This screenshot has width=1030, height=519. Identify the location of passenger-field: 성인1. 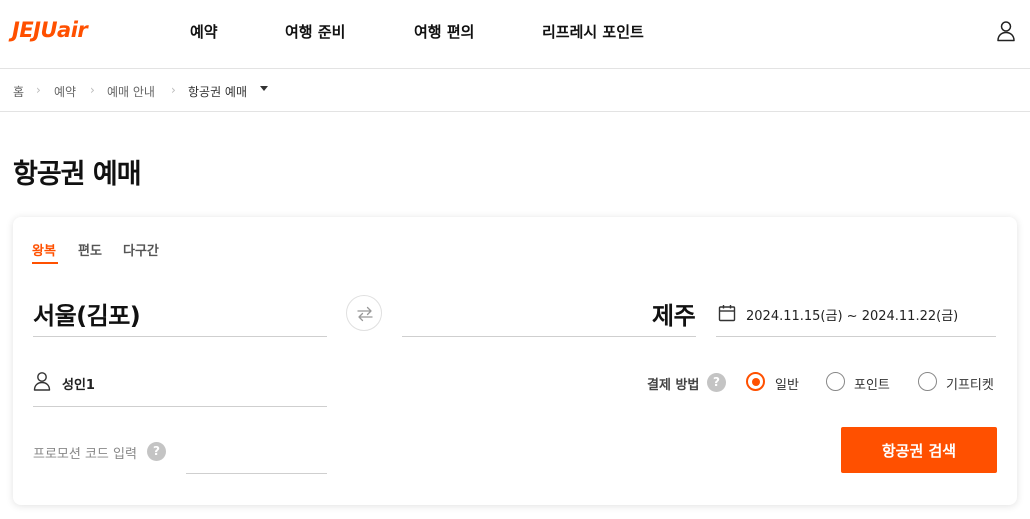
(78, 383).